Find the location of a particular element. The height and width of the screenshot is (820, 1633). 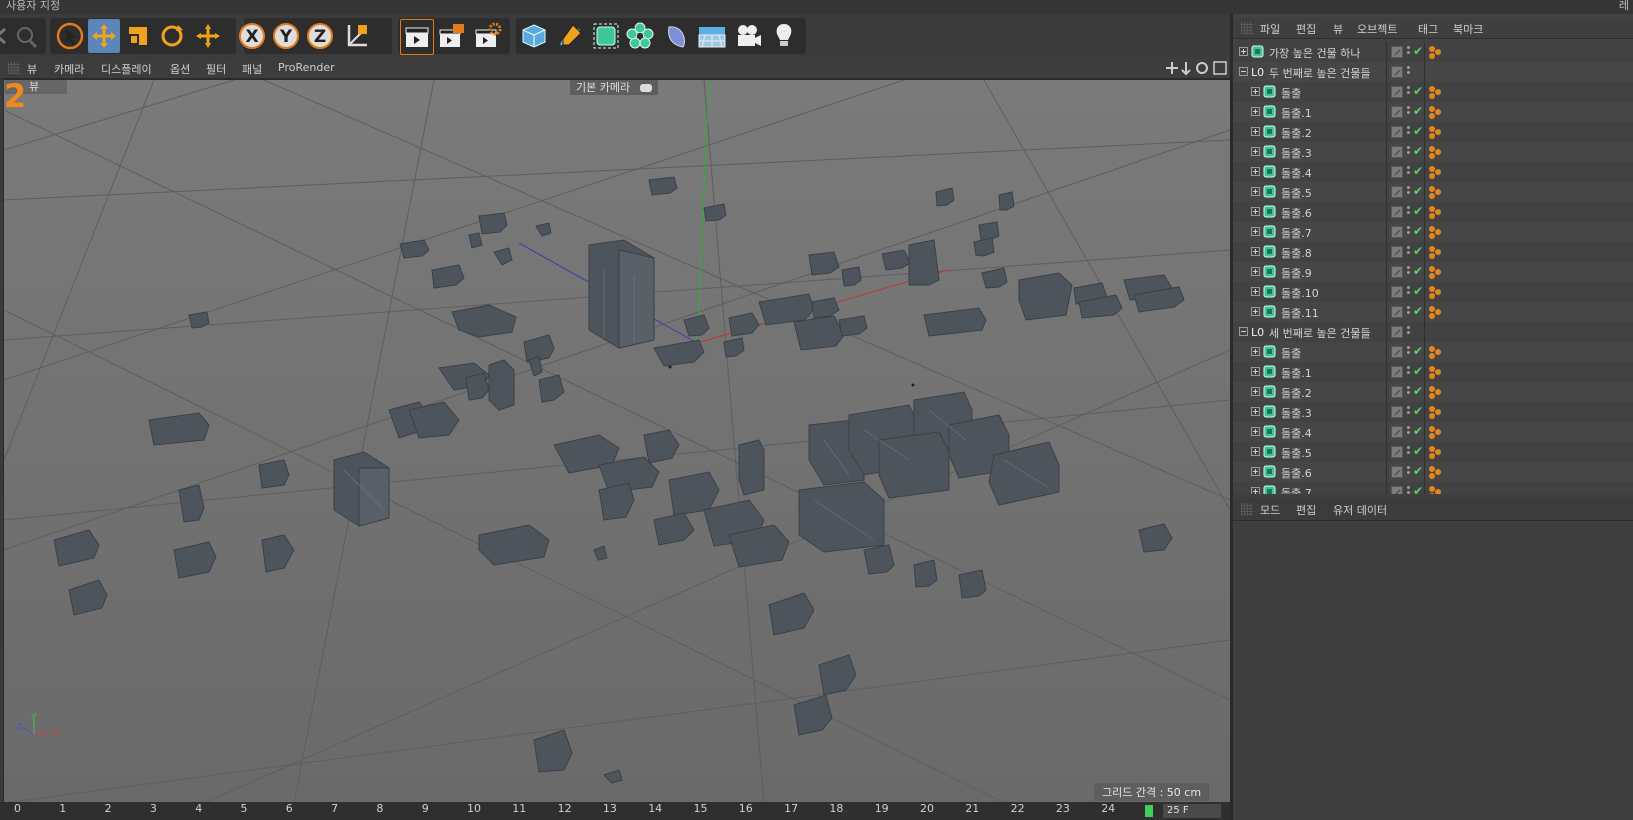

object-row: 돌출.5 ✔ is located at coordinates (1433, 192).